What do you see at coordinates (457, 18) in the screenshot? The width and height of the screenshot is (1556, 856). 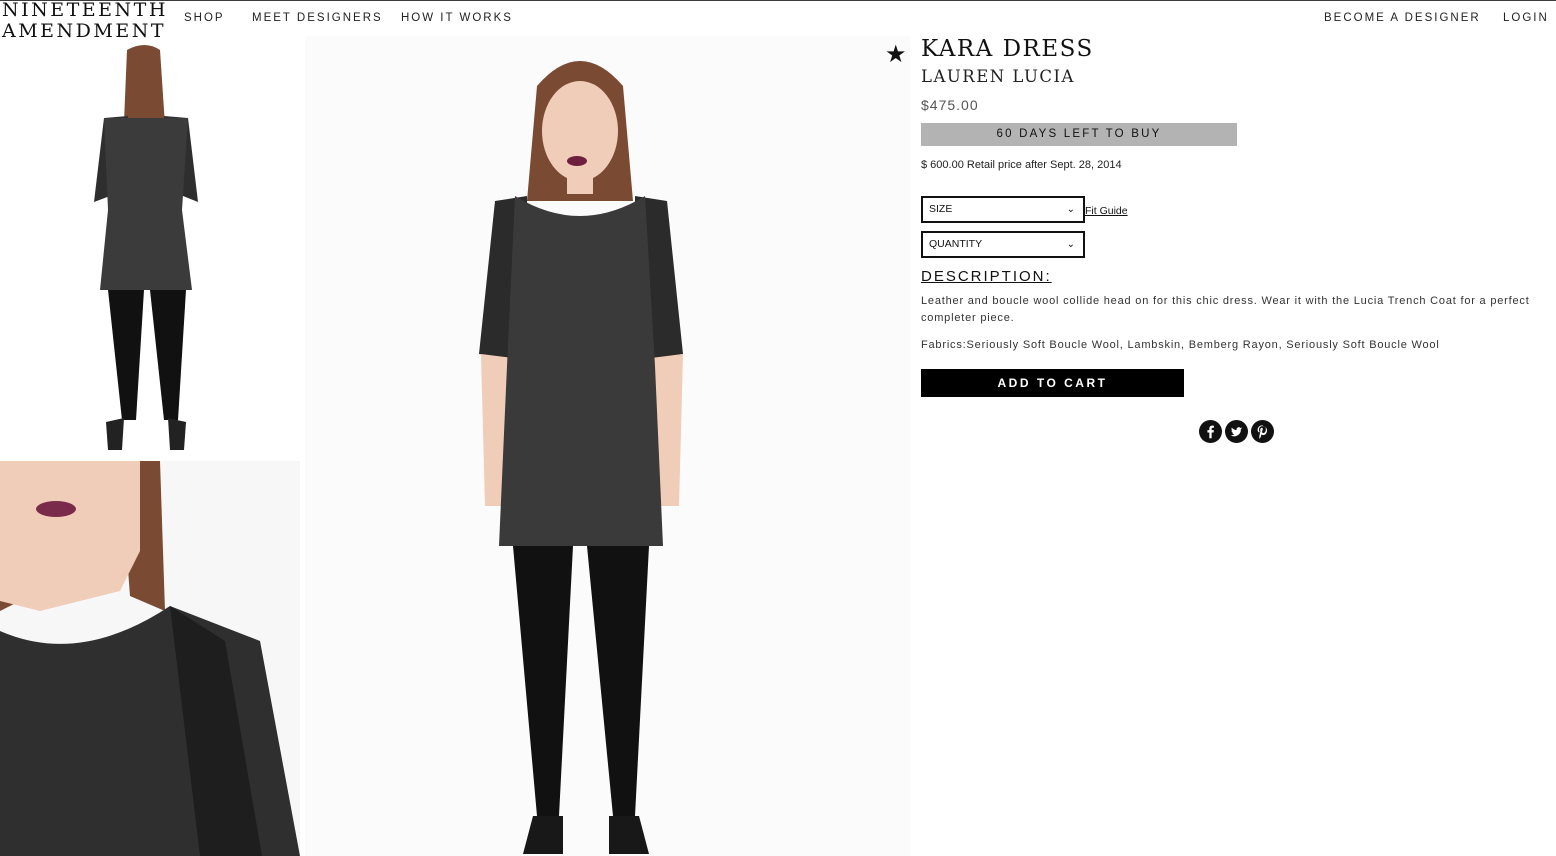 I see `nav-how-it-works: HOW IT WORKS` at bounding box center [457, 18].